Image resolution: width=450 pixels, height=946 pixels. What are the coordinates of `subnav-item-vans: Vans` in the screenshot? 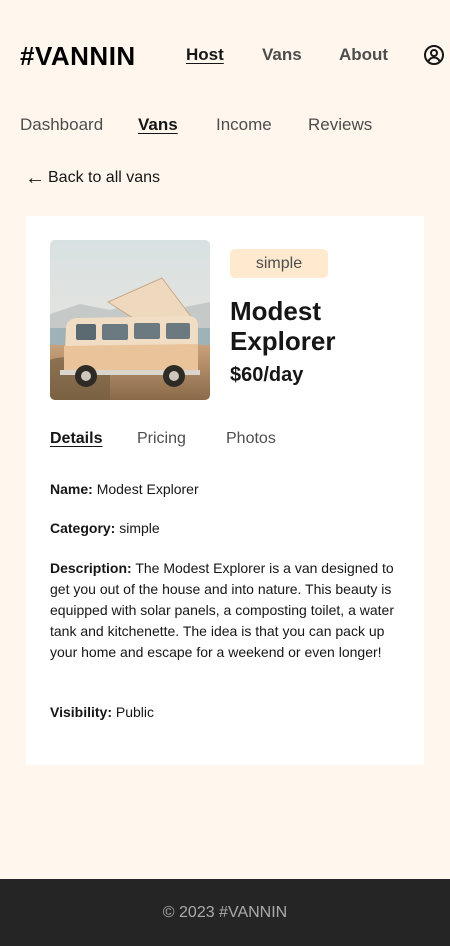 It's located at (158, 125).